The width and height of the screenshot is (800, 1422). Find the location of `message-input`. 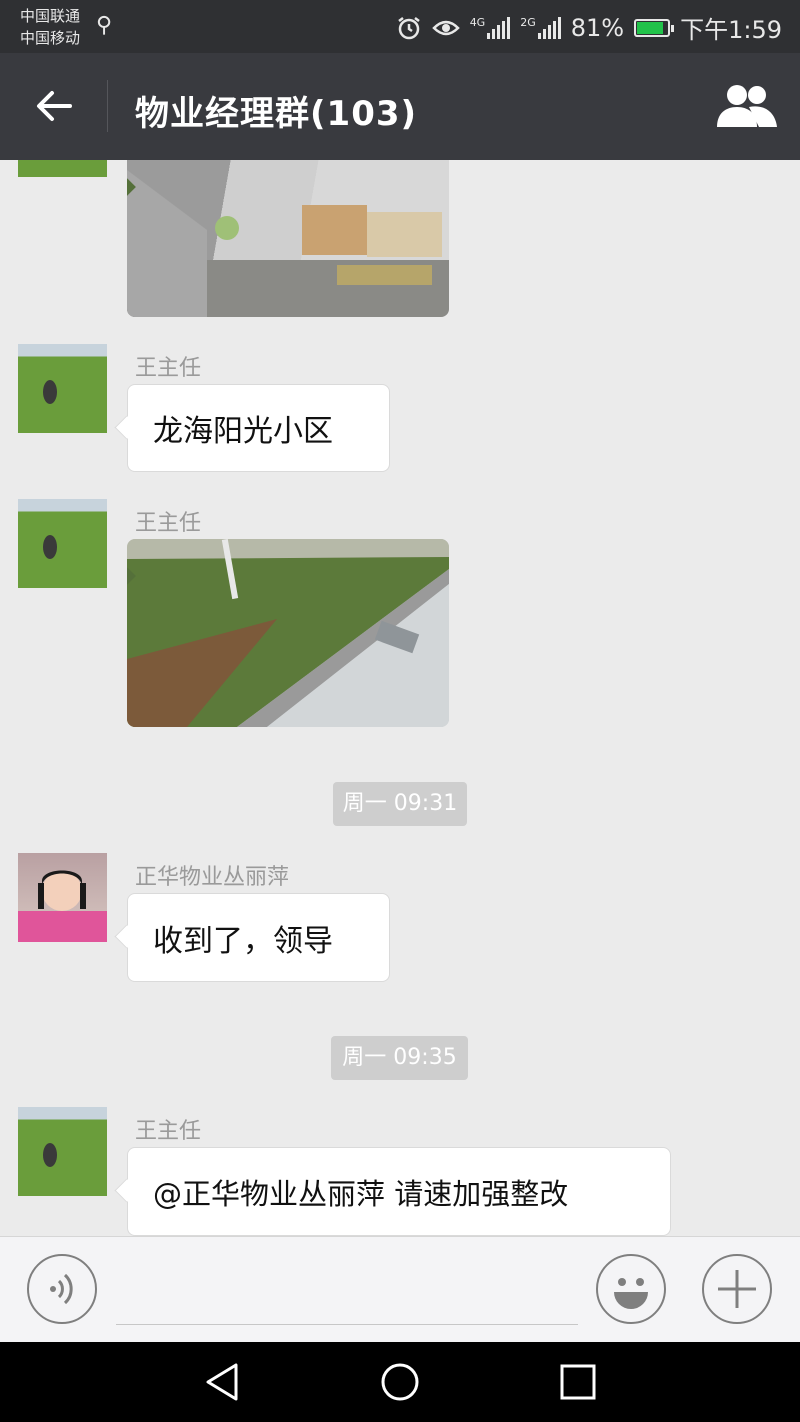

message-input is located at coordinates (347, 1324).